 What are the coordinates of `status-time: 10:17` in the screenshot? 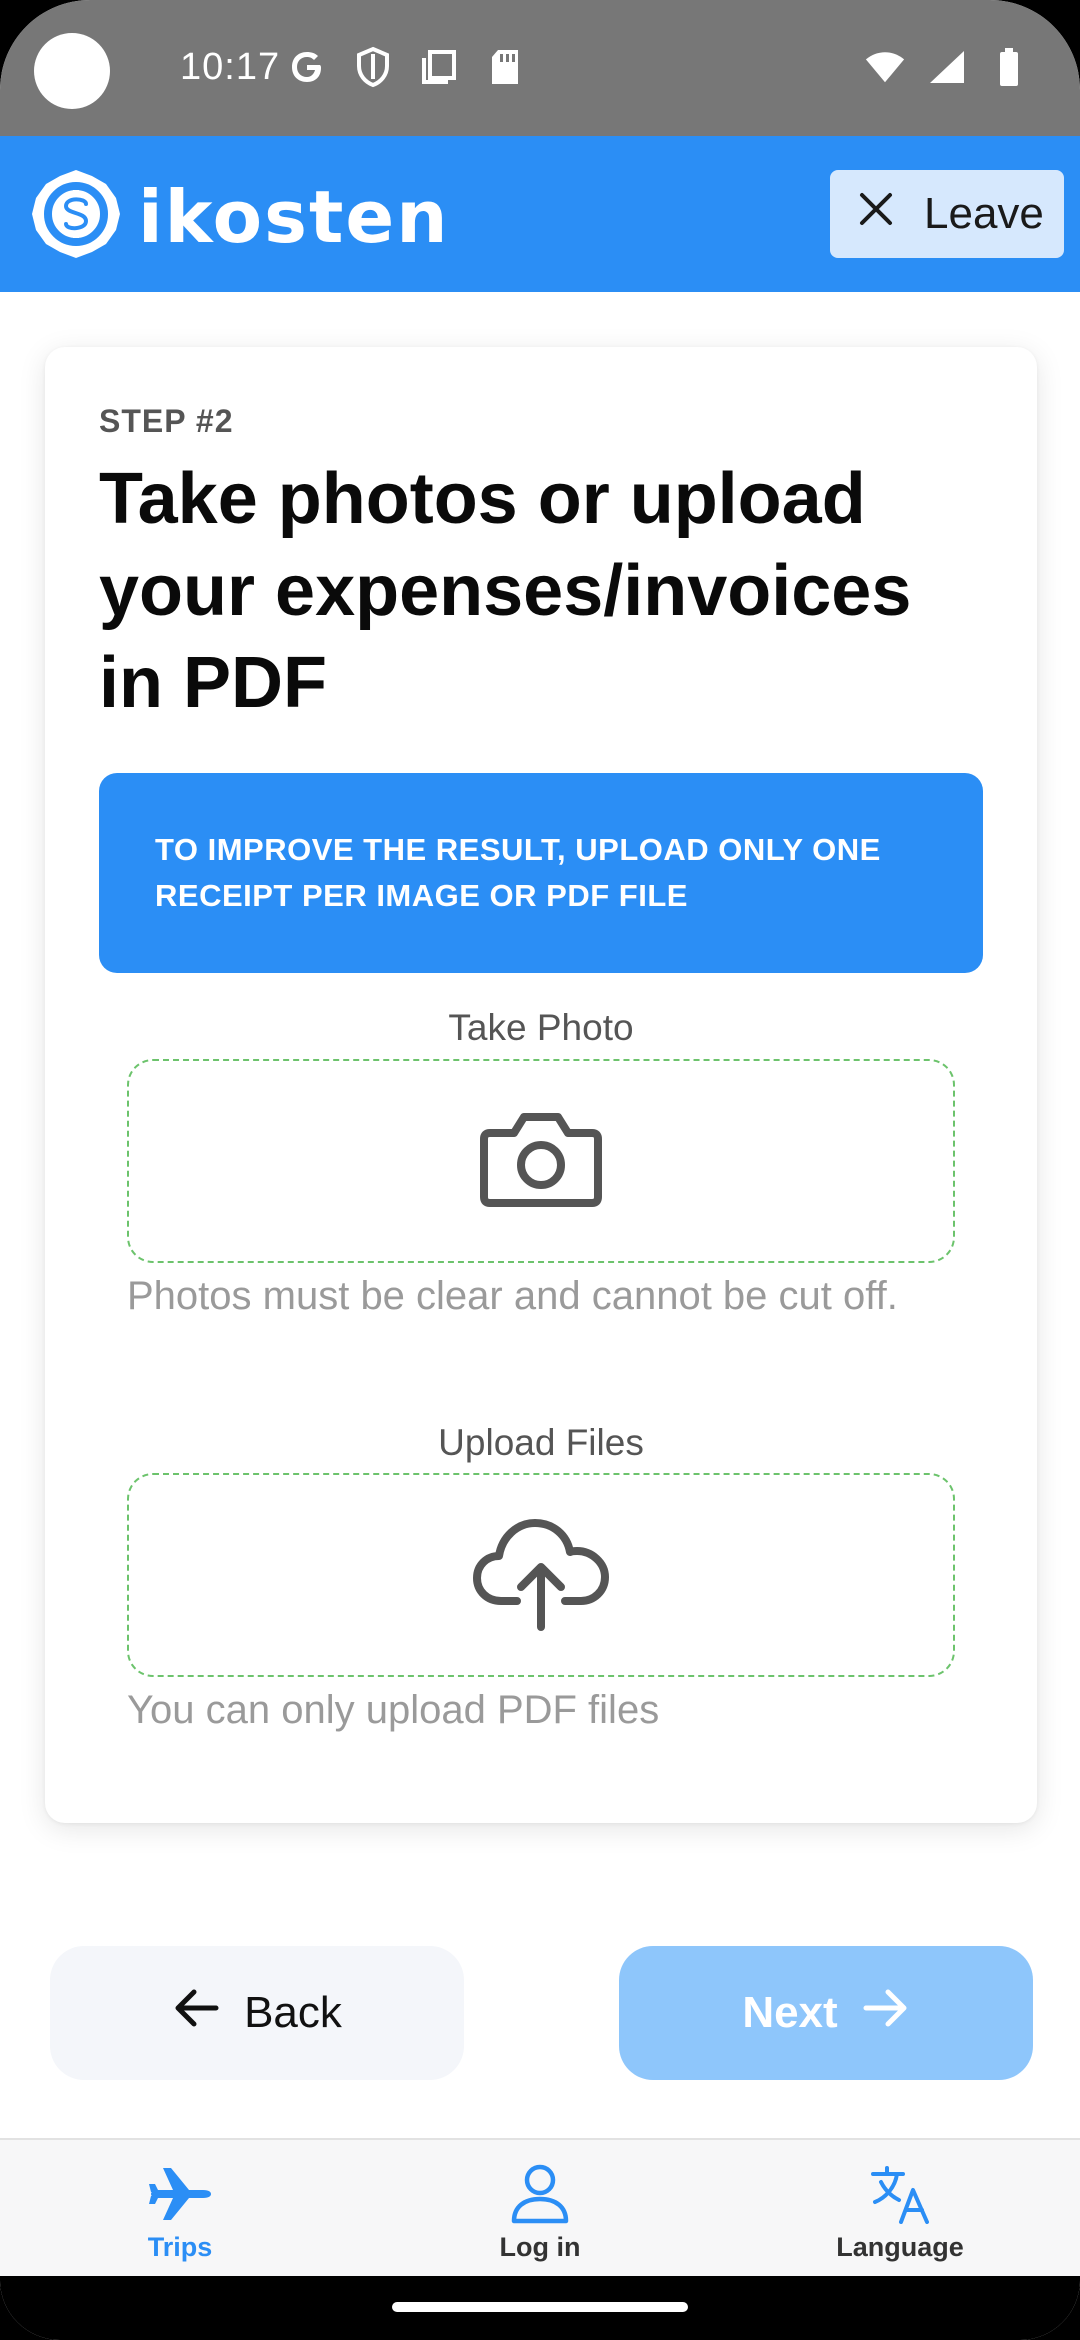 It's located at (230, 67).